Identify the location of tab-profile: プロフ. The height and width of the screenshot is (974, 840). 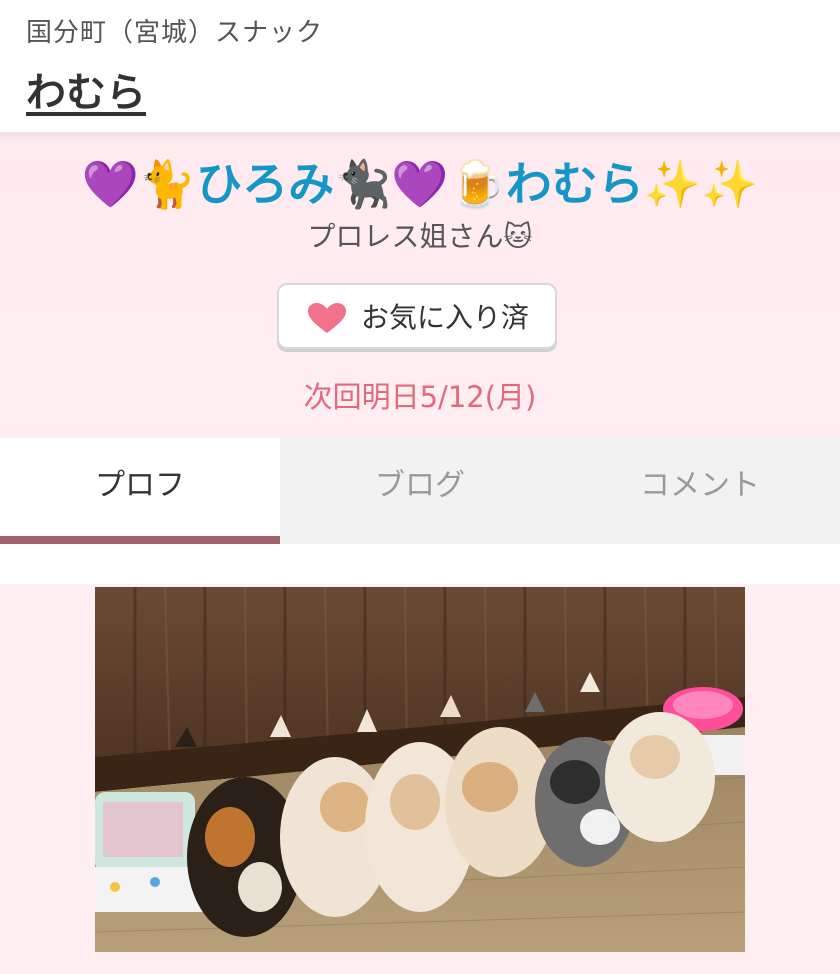
(140, 491).